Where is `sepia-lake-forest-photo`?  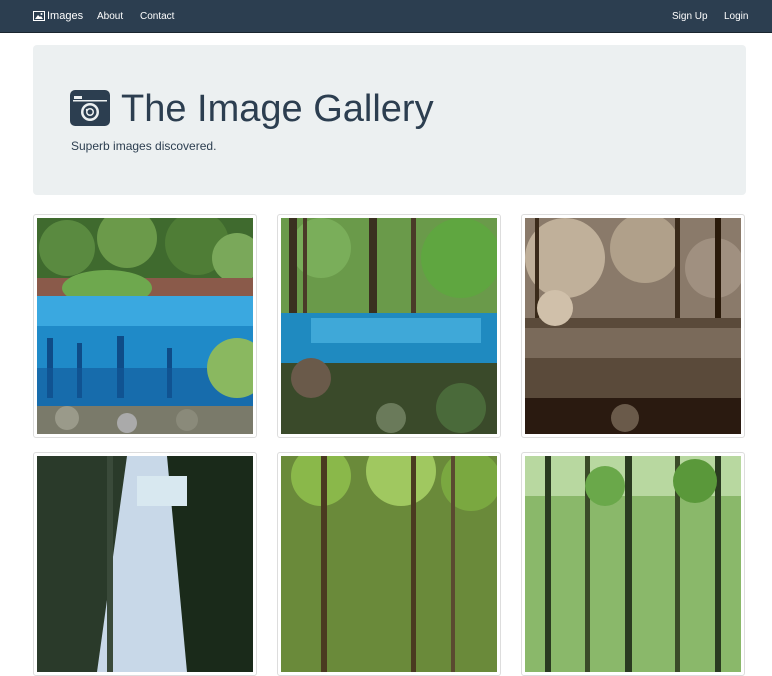
sepia-lake-forest-photo is located at coordinates (633, 326).